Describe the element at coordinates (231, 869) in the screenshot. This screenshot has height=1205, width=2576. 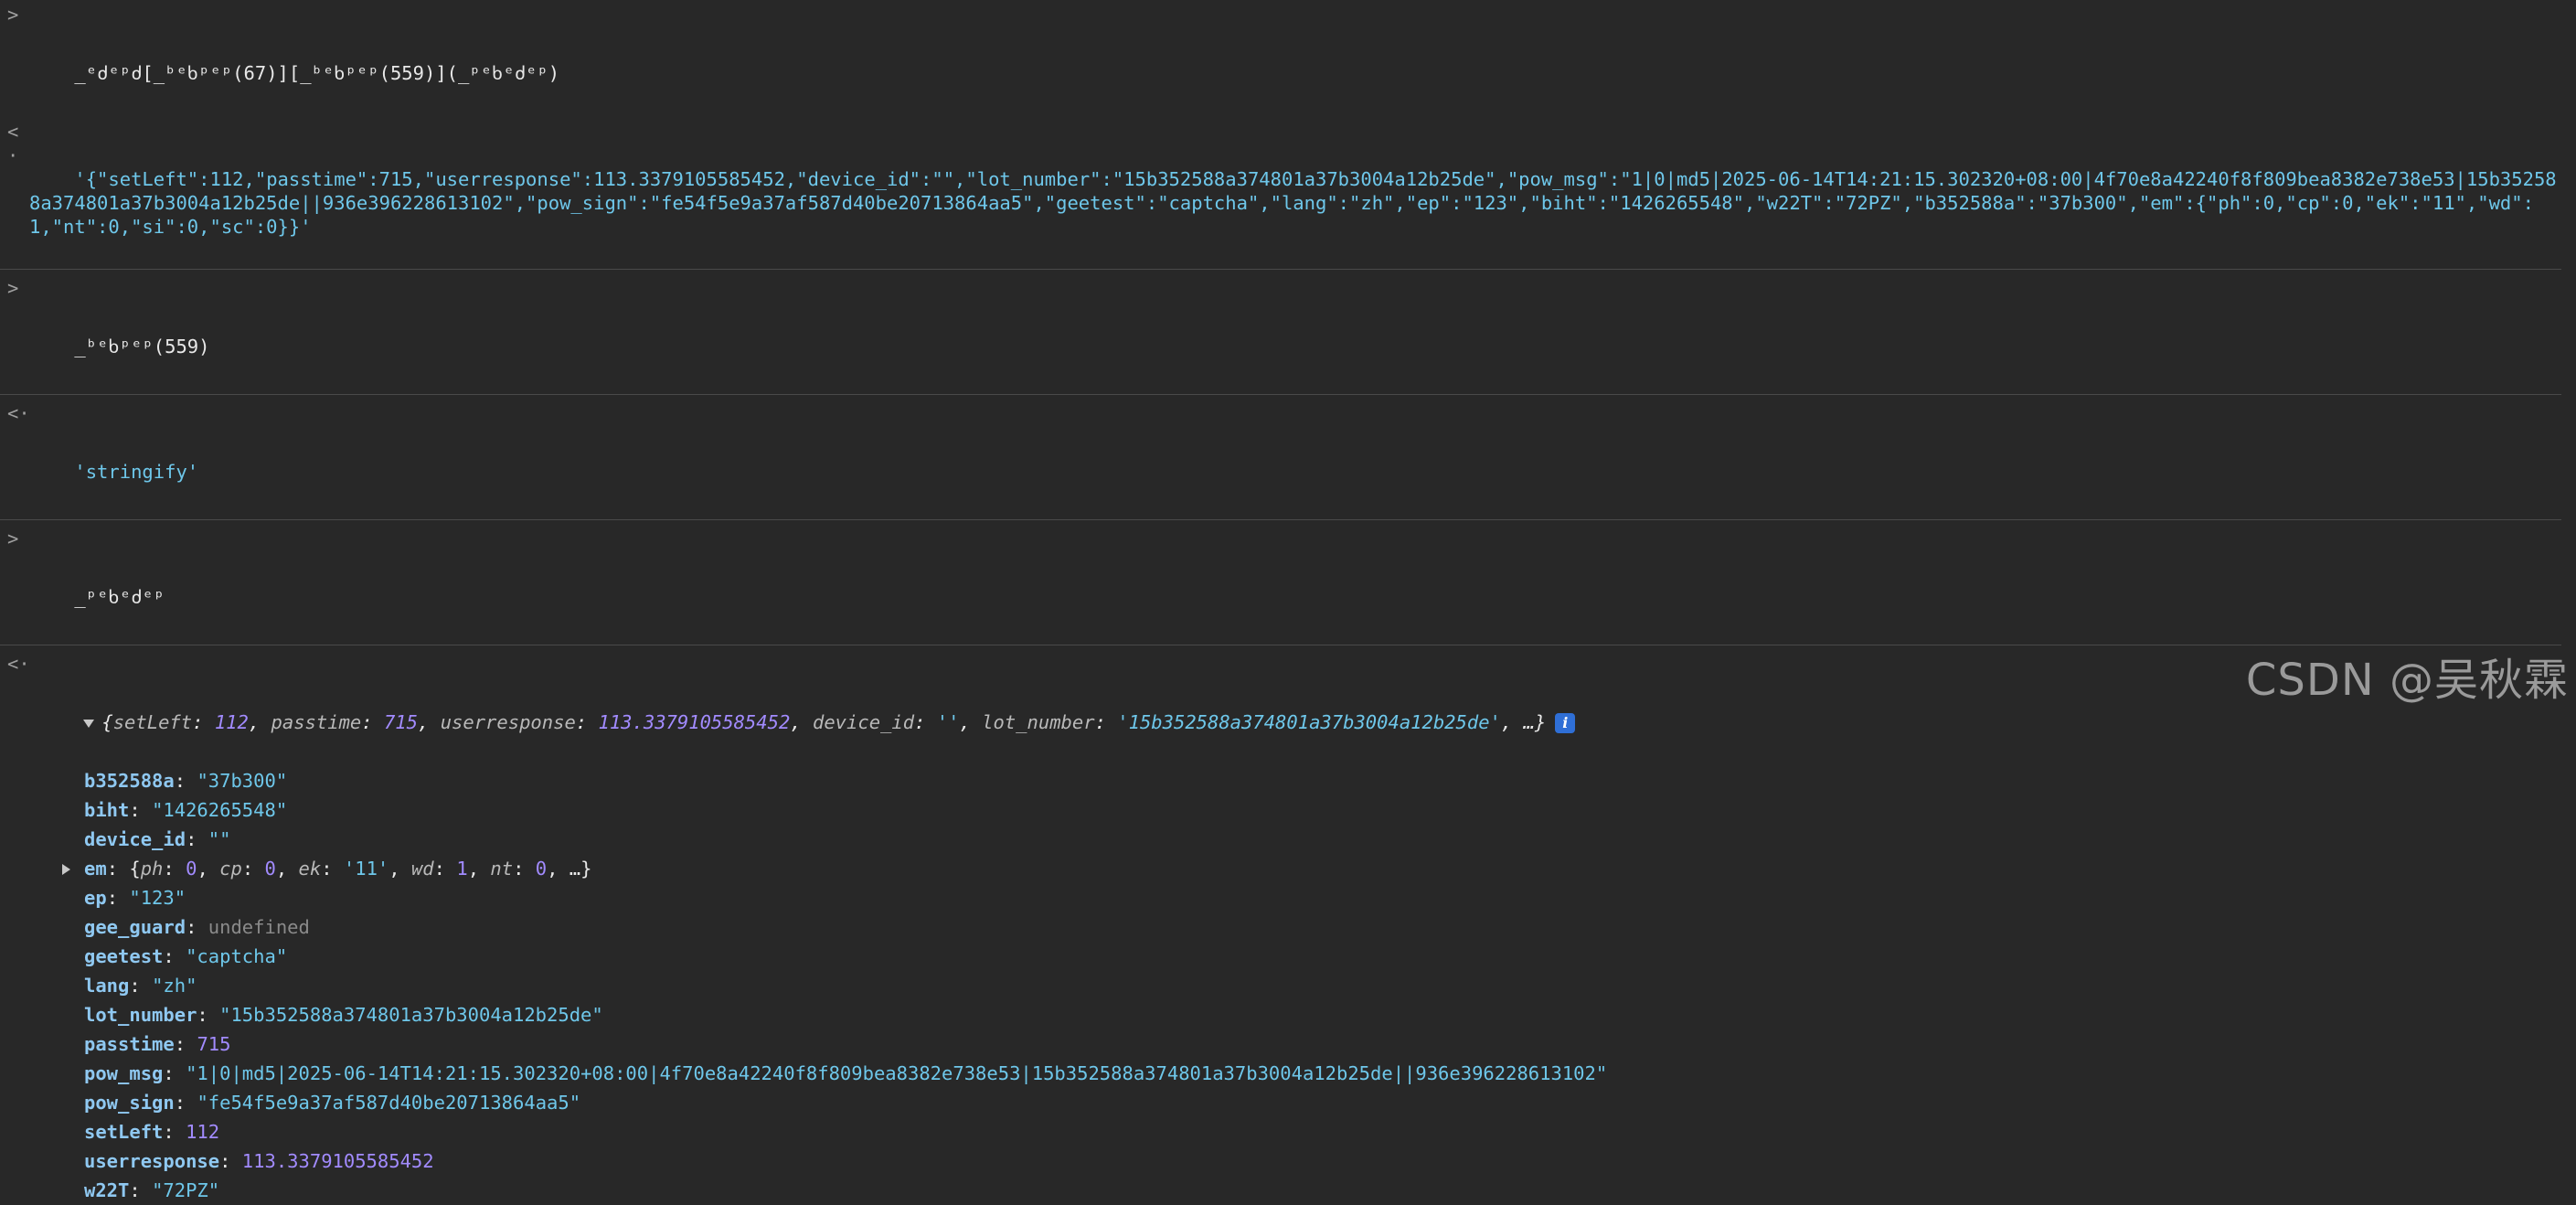
I see `preview-key: cp` at that location.